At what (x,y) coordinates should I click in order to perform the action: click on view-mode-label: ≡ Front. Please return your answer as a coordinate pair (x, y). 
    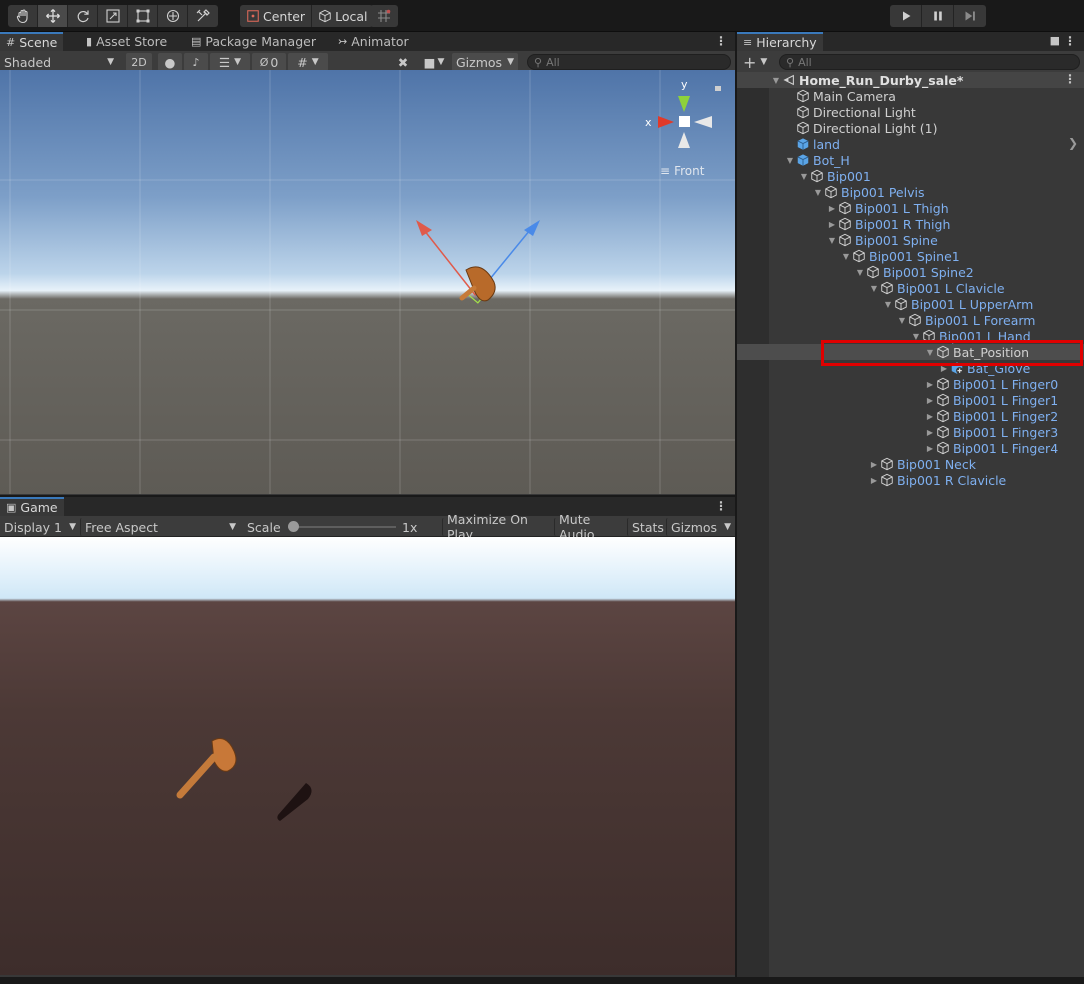
    Looking at the image, I should click on (682, 171).